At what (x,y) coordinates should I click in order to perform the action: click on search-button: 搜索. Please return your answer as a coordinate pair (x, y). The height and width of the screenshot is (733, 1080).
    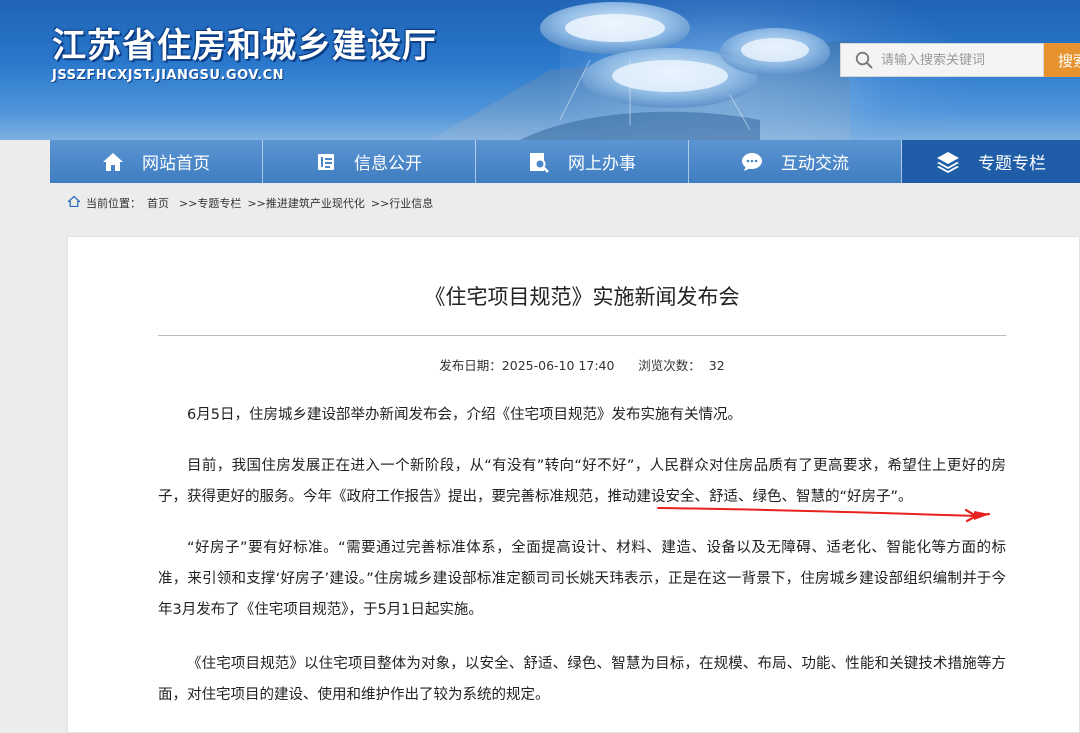
    Looking at the image, I should click on (1062, 60).